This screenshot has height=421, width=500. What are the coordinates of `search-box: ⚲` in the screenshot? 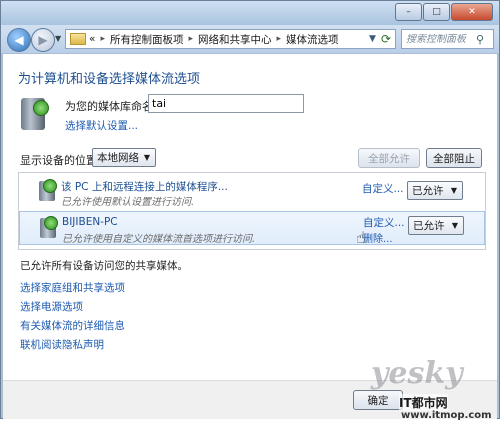 It's located at (447, 39).